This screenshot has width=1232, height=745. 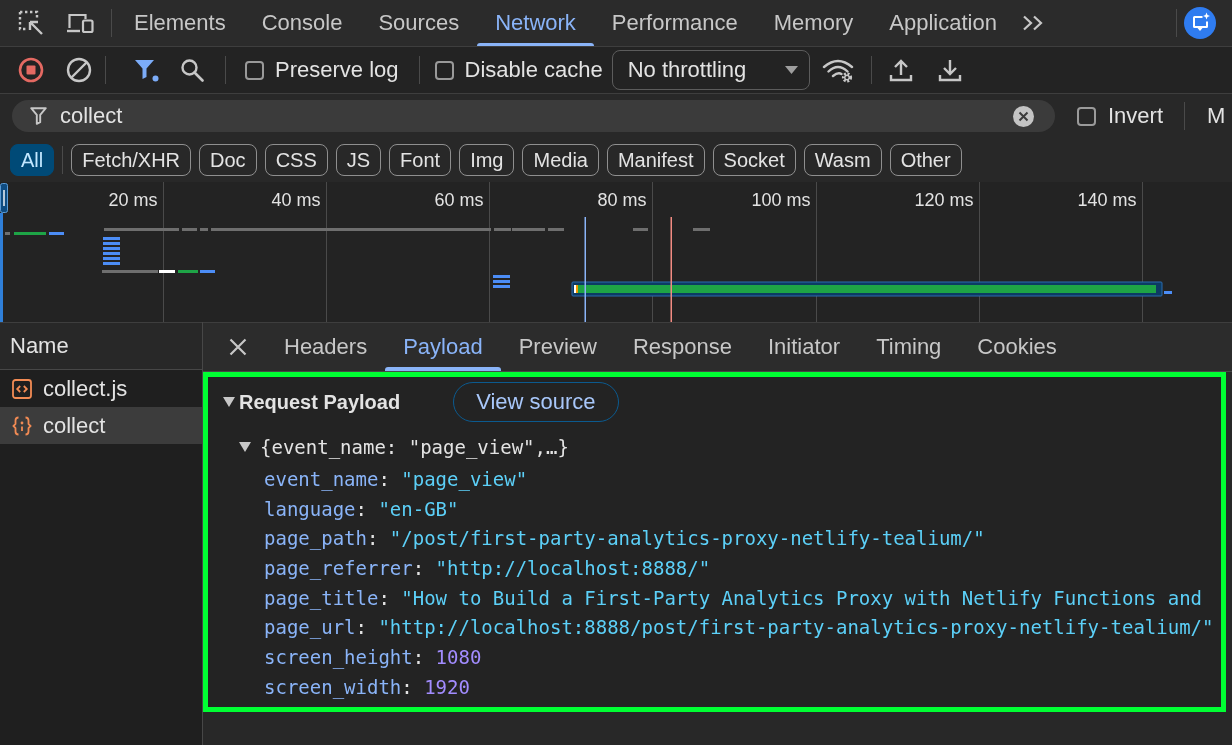 I want to click on column-header: Name, so click(x=101, y=346).